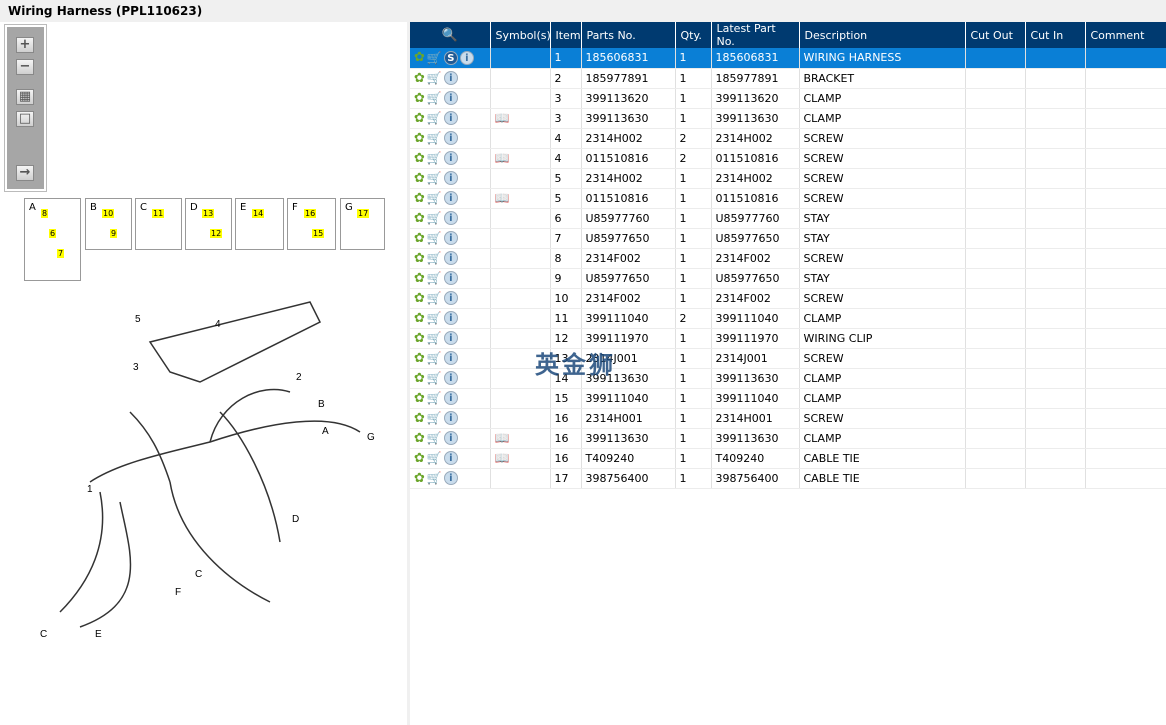  I want to click on callout-label: 9, so click(114, 233).